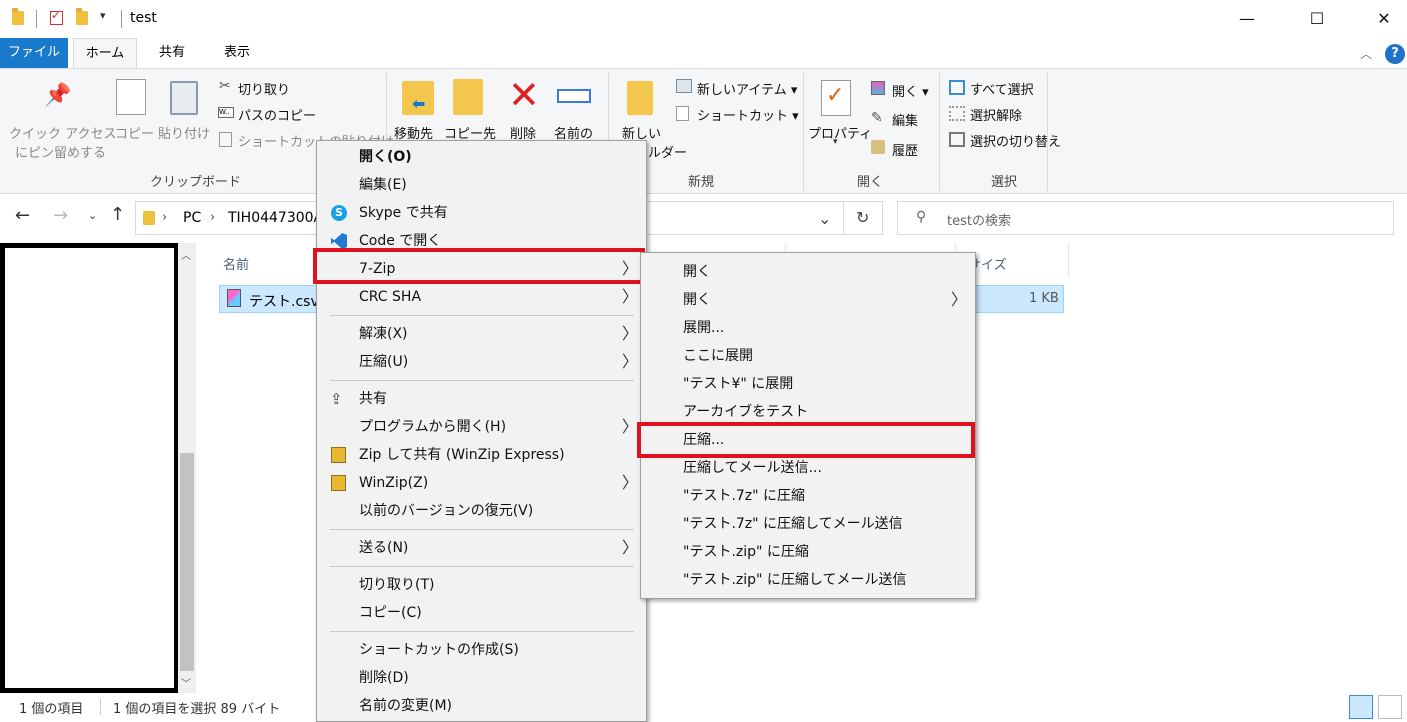 Image resolution: width=1407 pixels, height=722 pixels. What do you see at coordinates (1384, 19) in the screenshot?
I see `close-button: ✕` at bounding box center [1384, 19].